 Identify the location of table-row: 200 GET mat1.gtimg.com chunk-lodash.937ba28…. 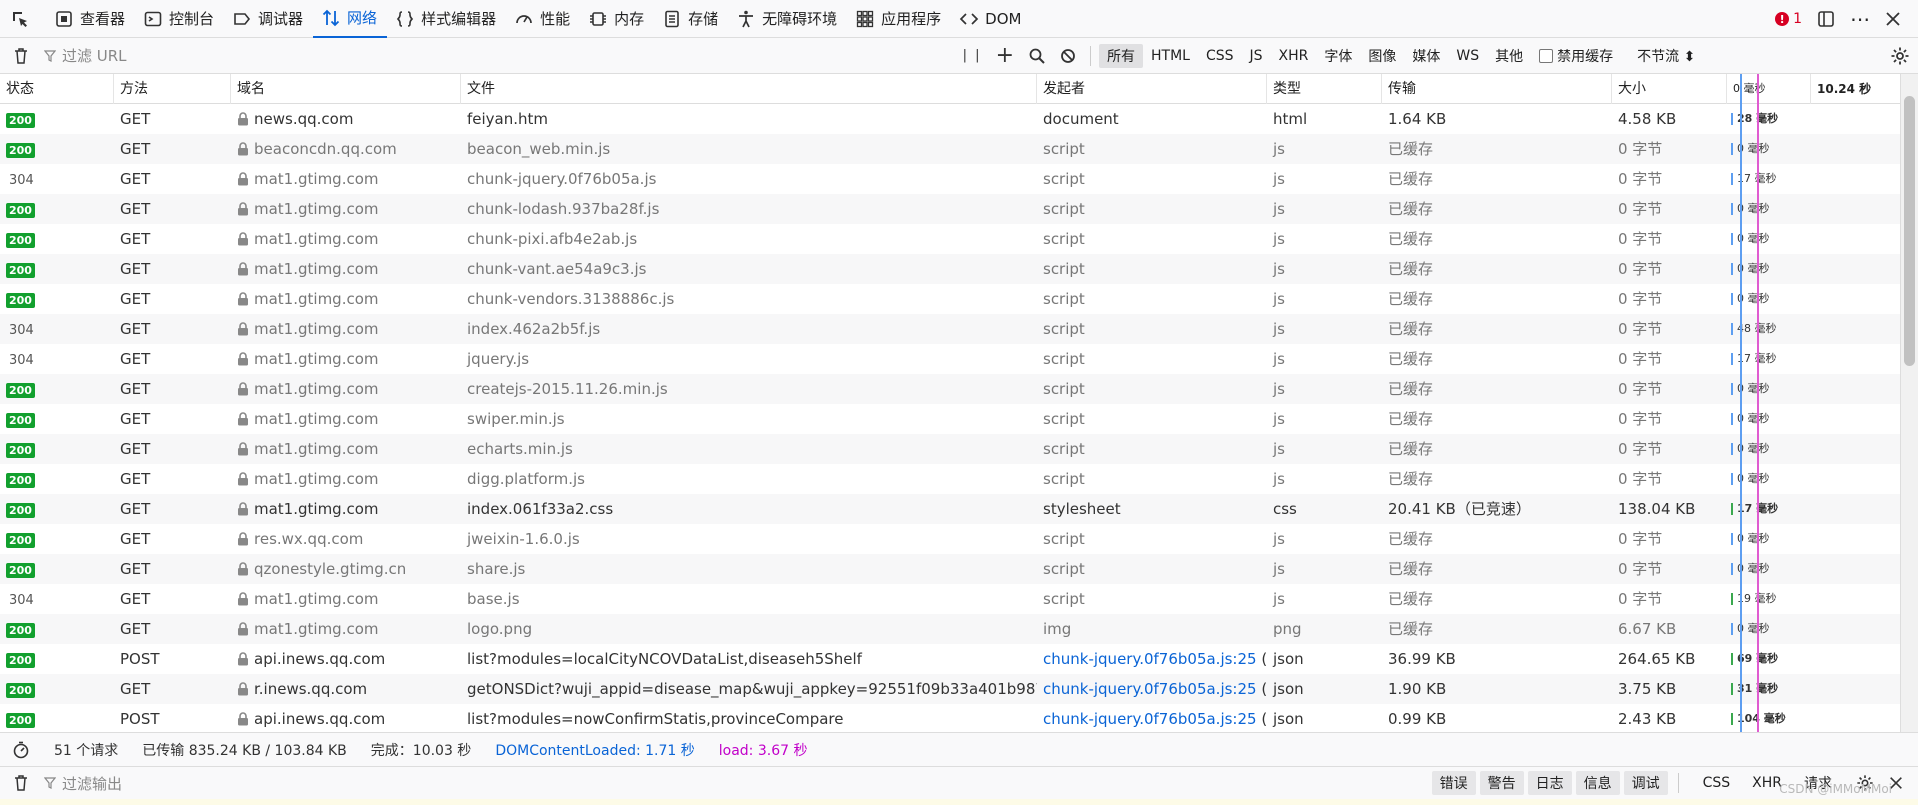
(950, 209).